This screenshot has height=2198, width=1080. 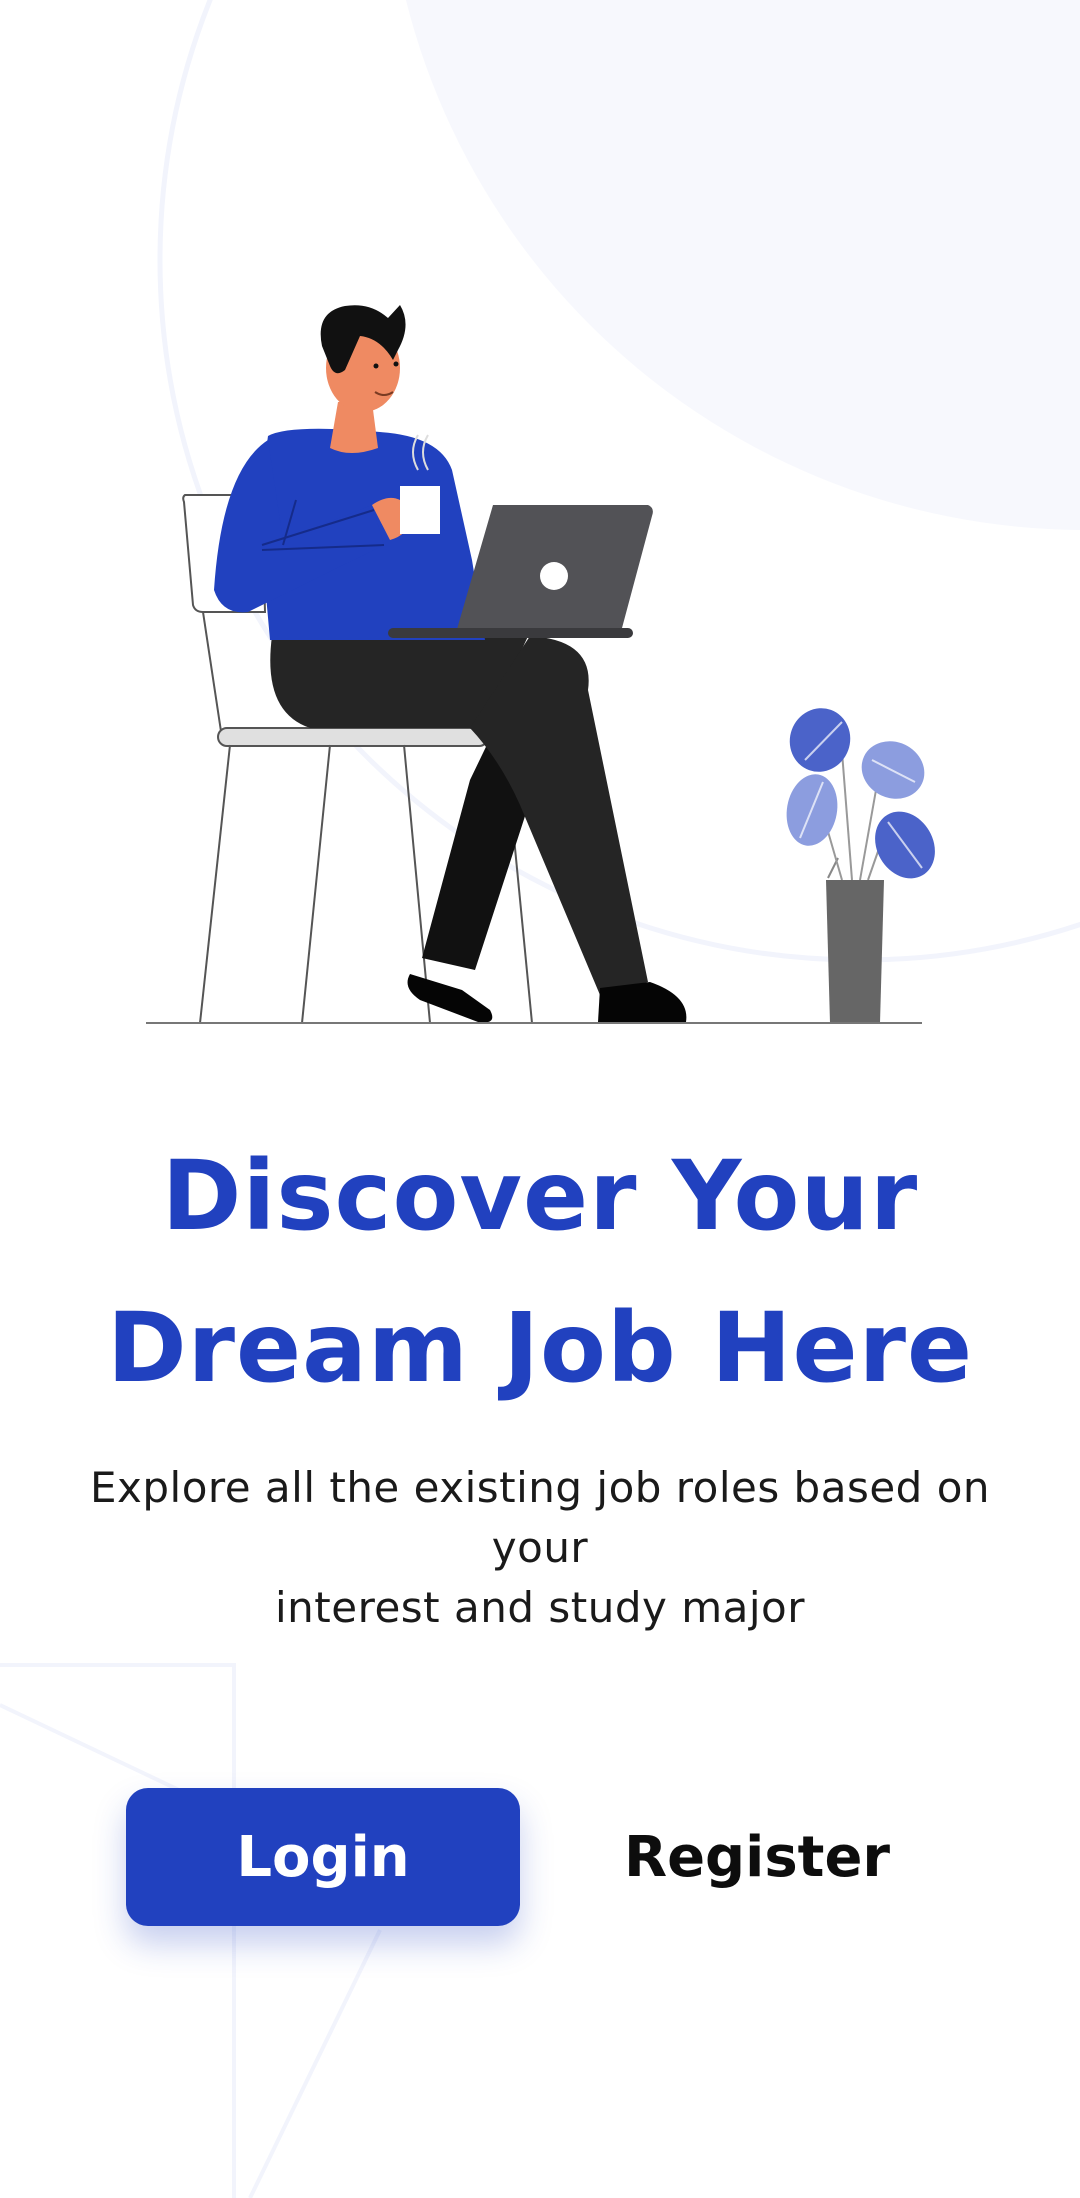 I want to click on person, so click(x=450, y=664).